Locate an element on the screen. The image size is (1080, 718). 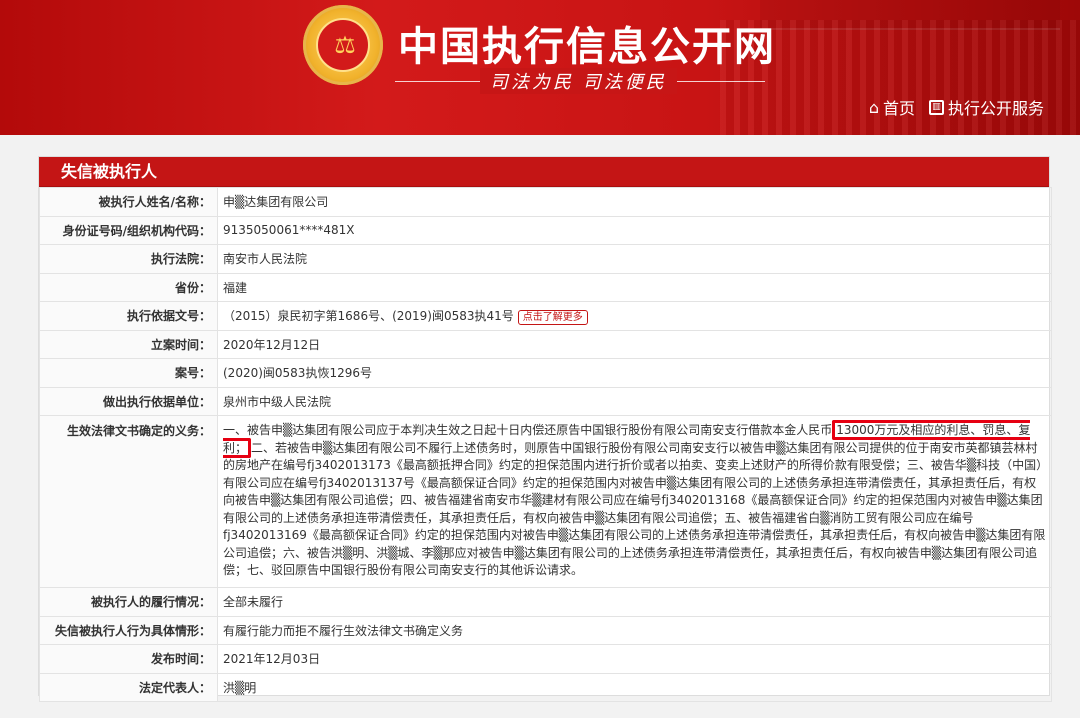
table-row: 执行法院： 南安市人民法院 is located at coordinates (545, 259).